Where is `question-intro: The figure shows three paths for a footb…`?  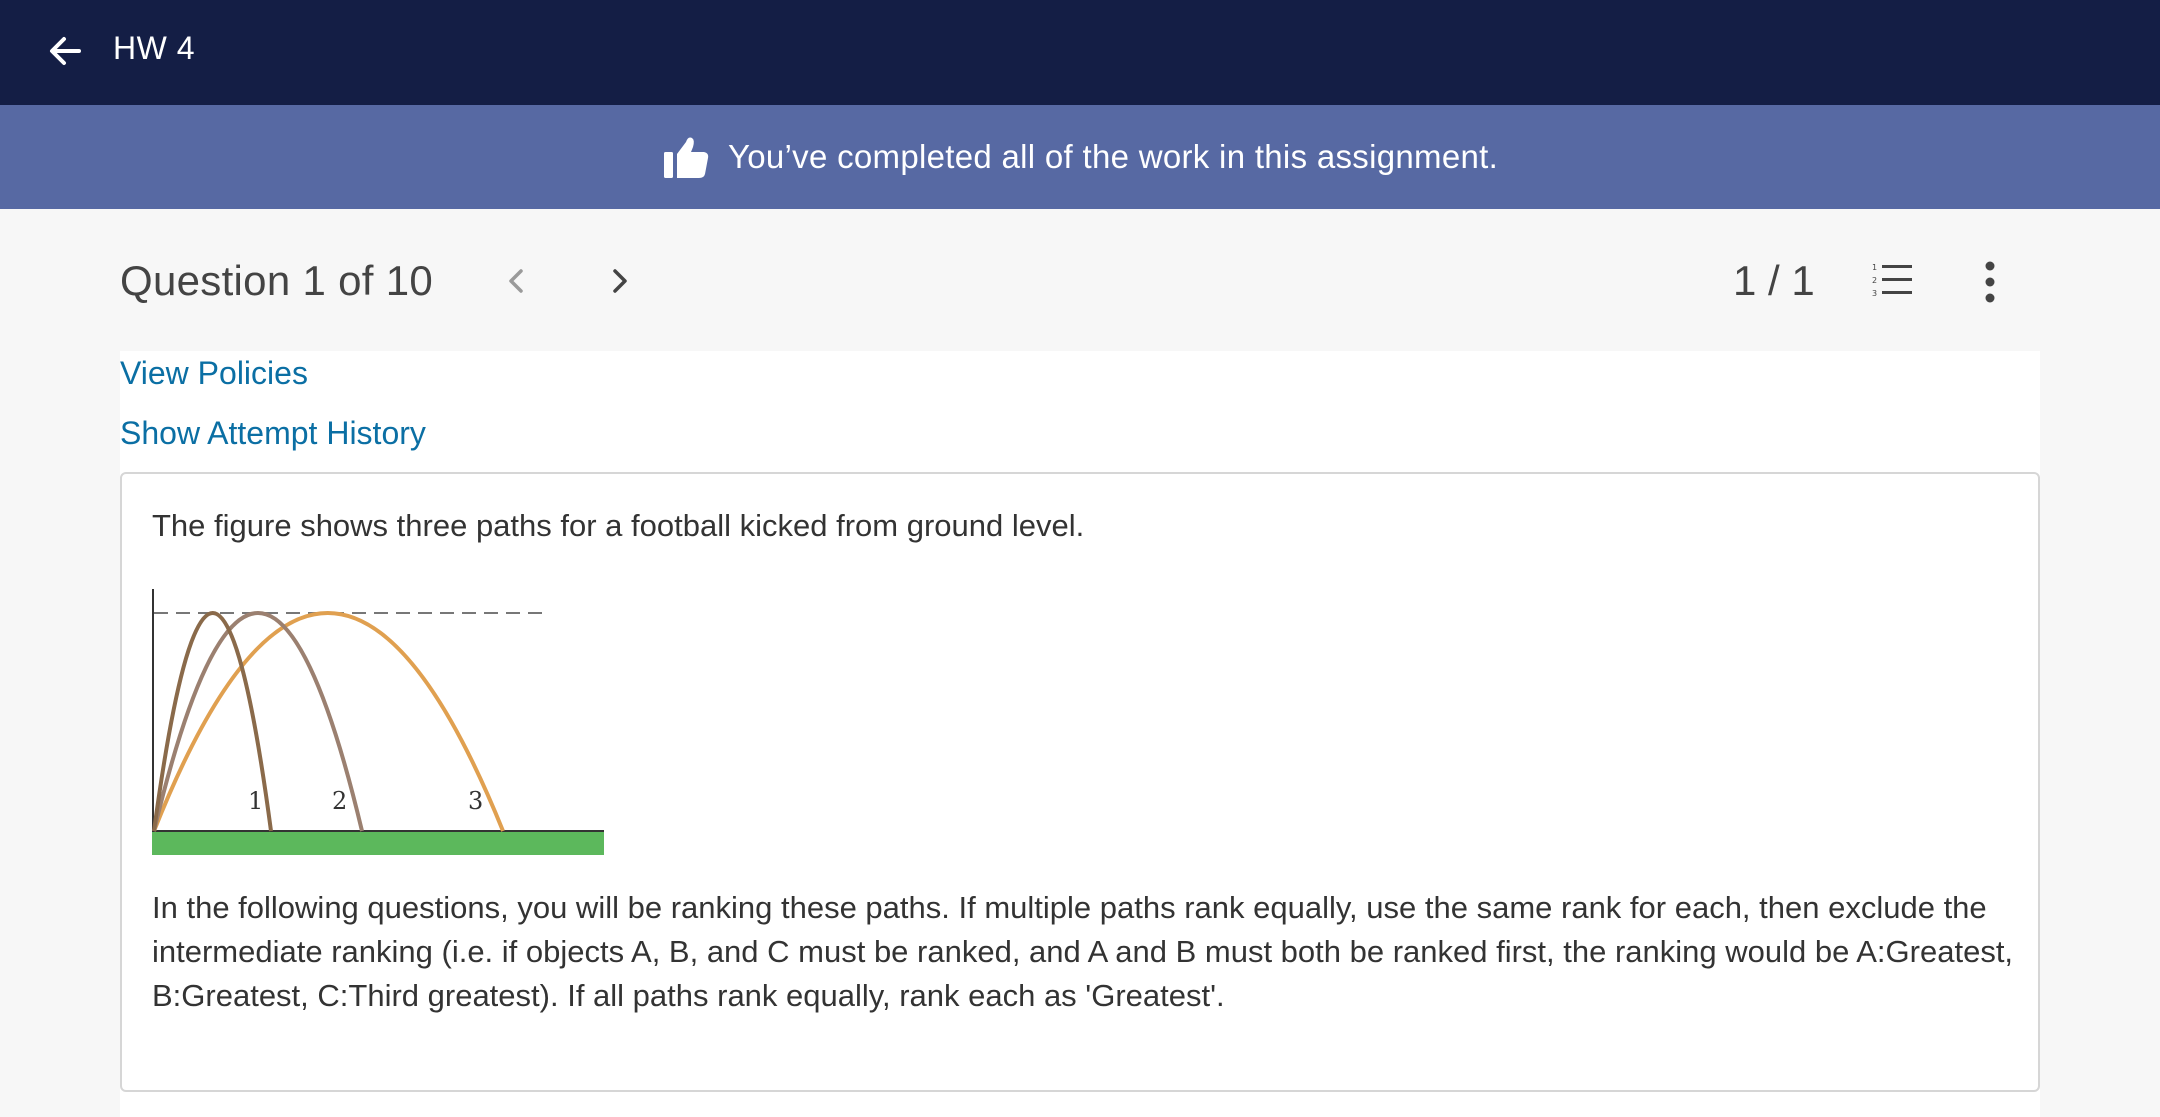
question-intro: The figure shows three paths for a footb… is located at coordinates (618, 525).